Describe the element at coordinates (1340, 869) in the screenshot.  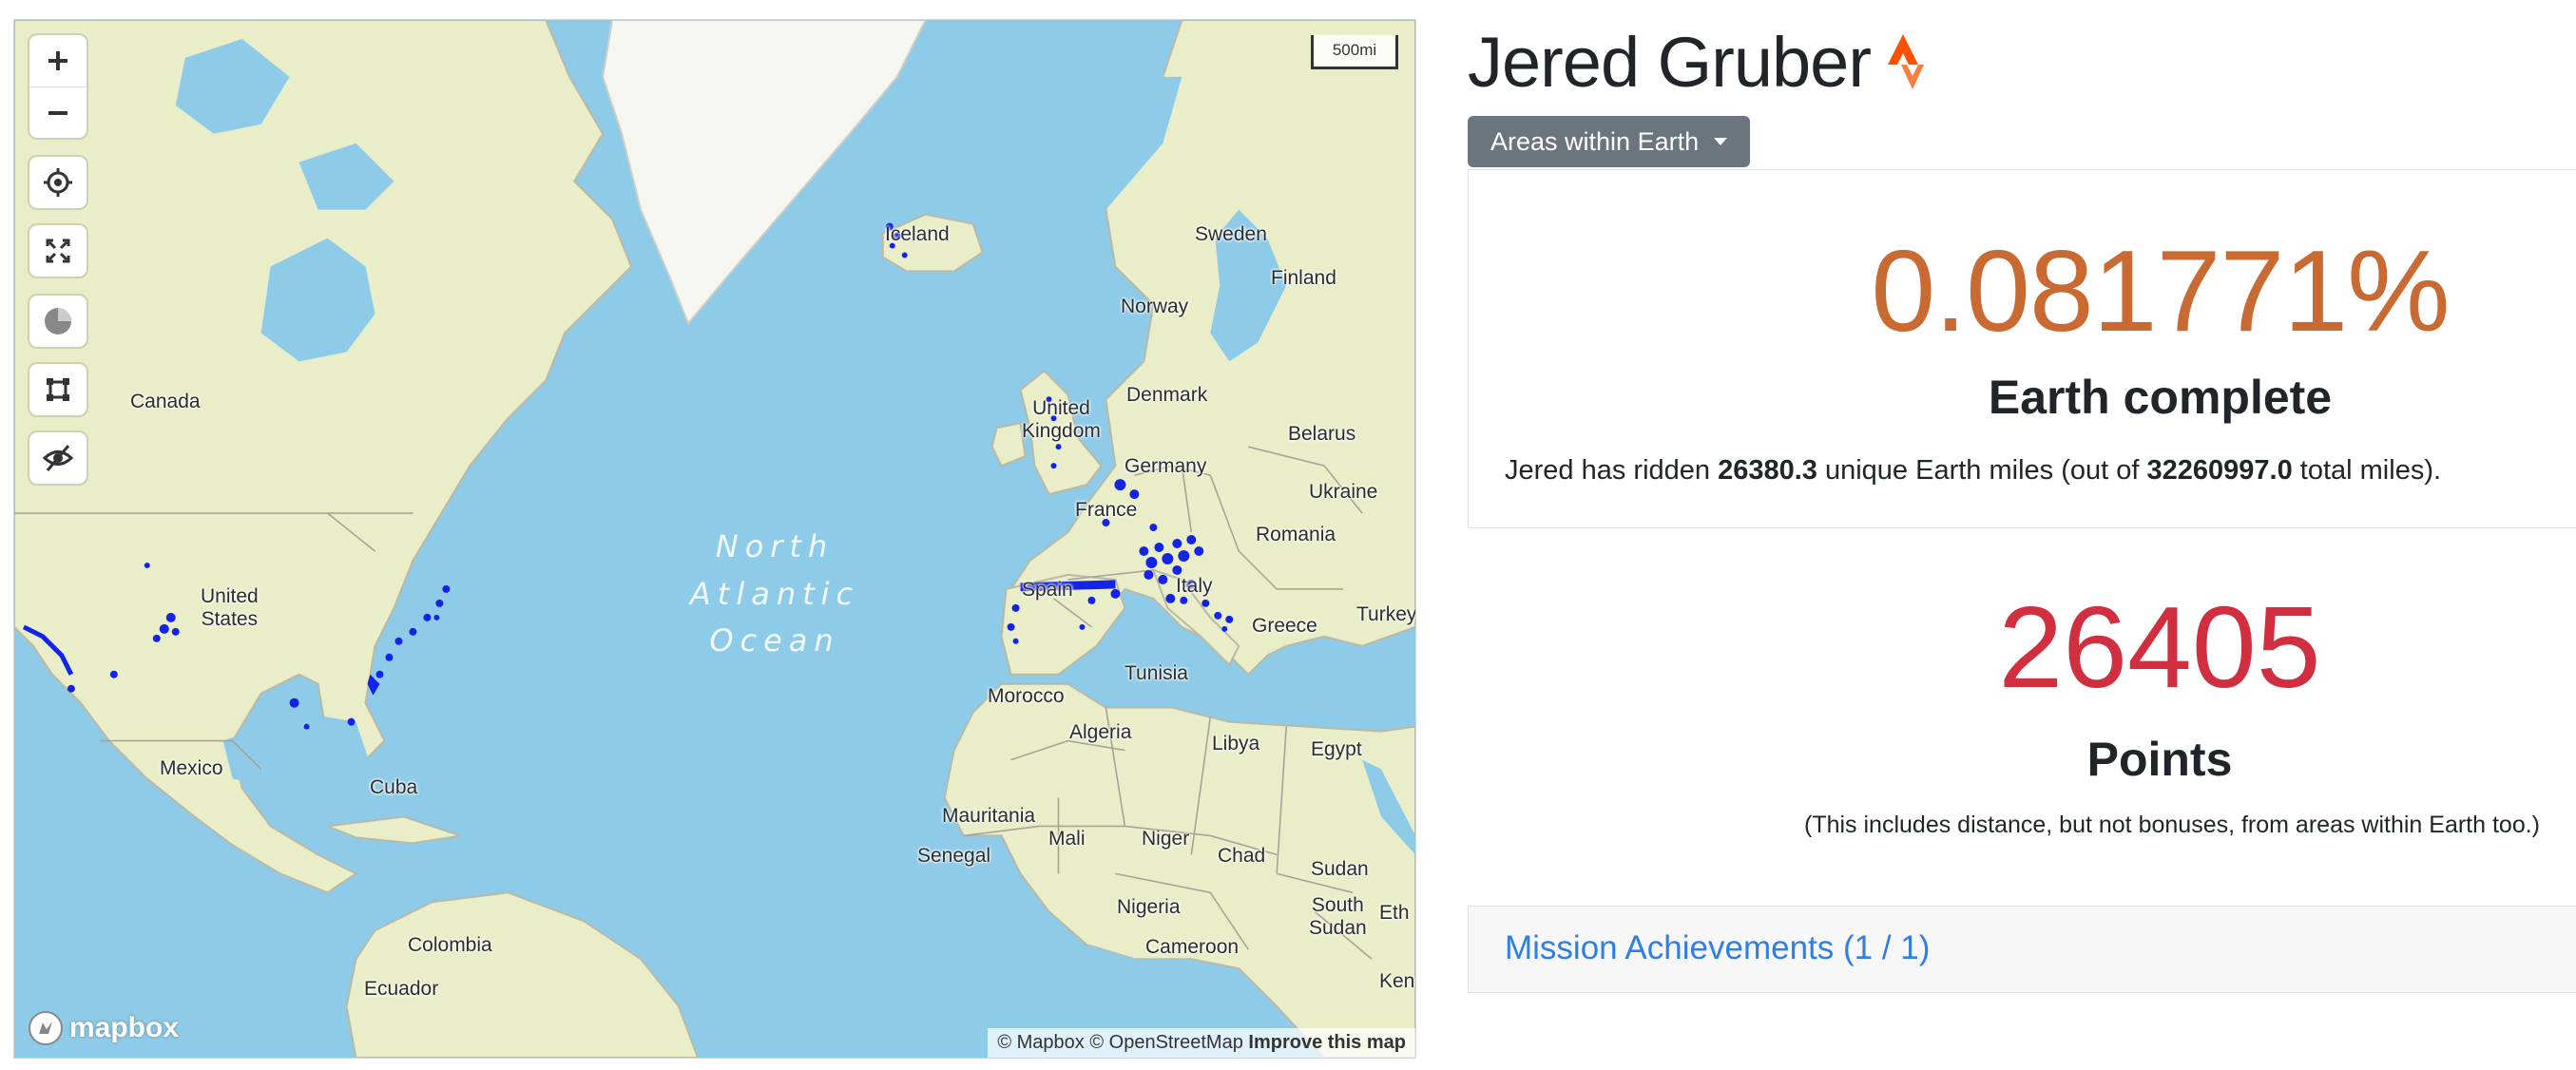
I see `place-sudan: Sudan` at that location.